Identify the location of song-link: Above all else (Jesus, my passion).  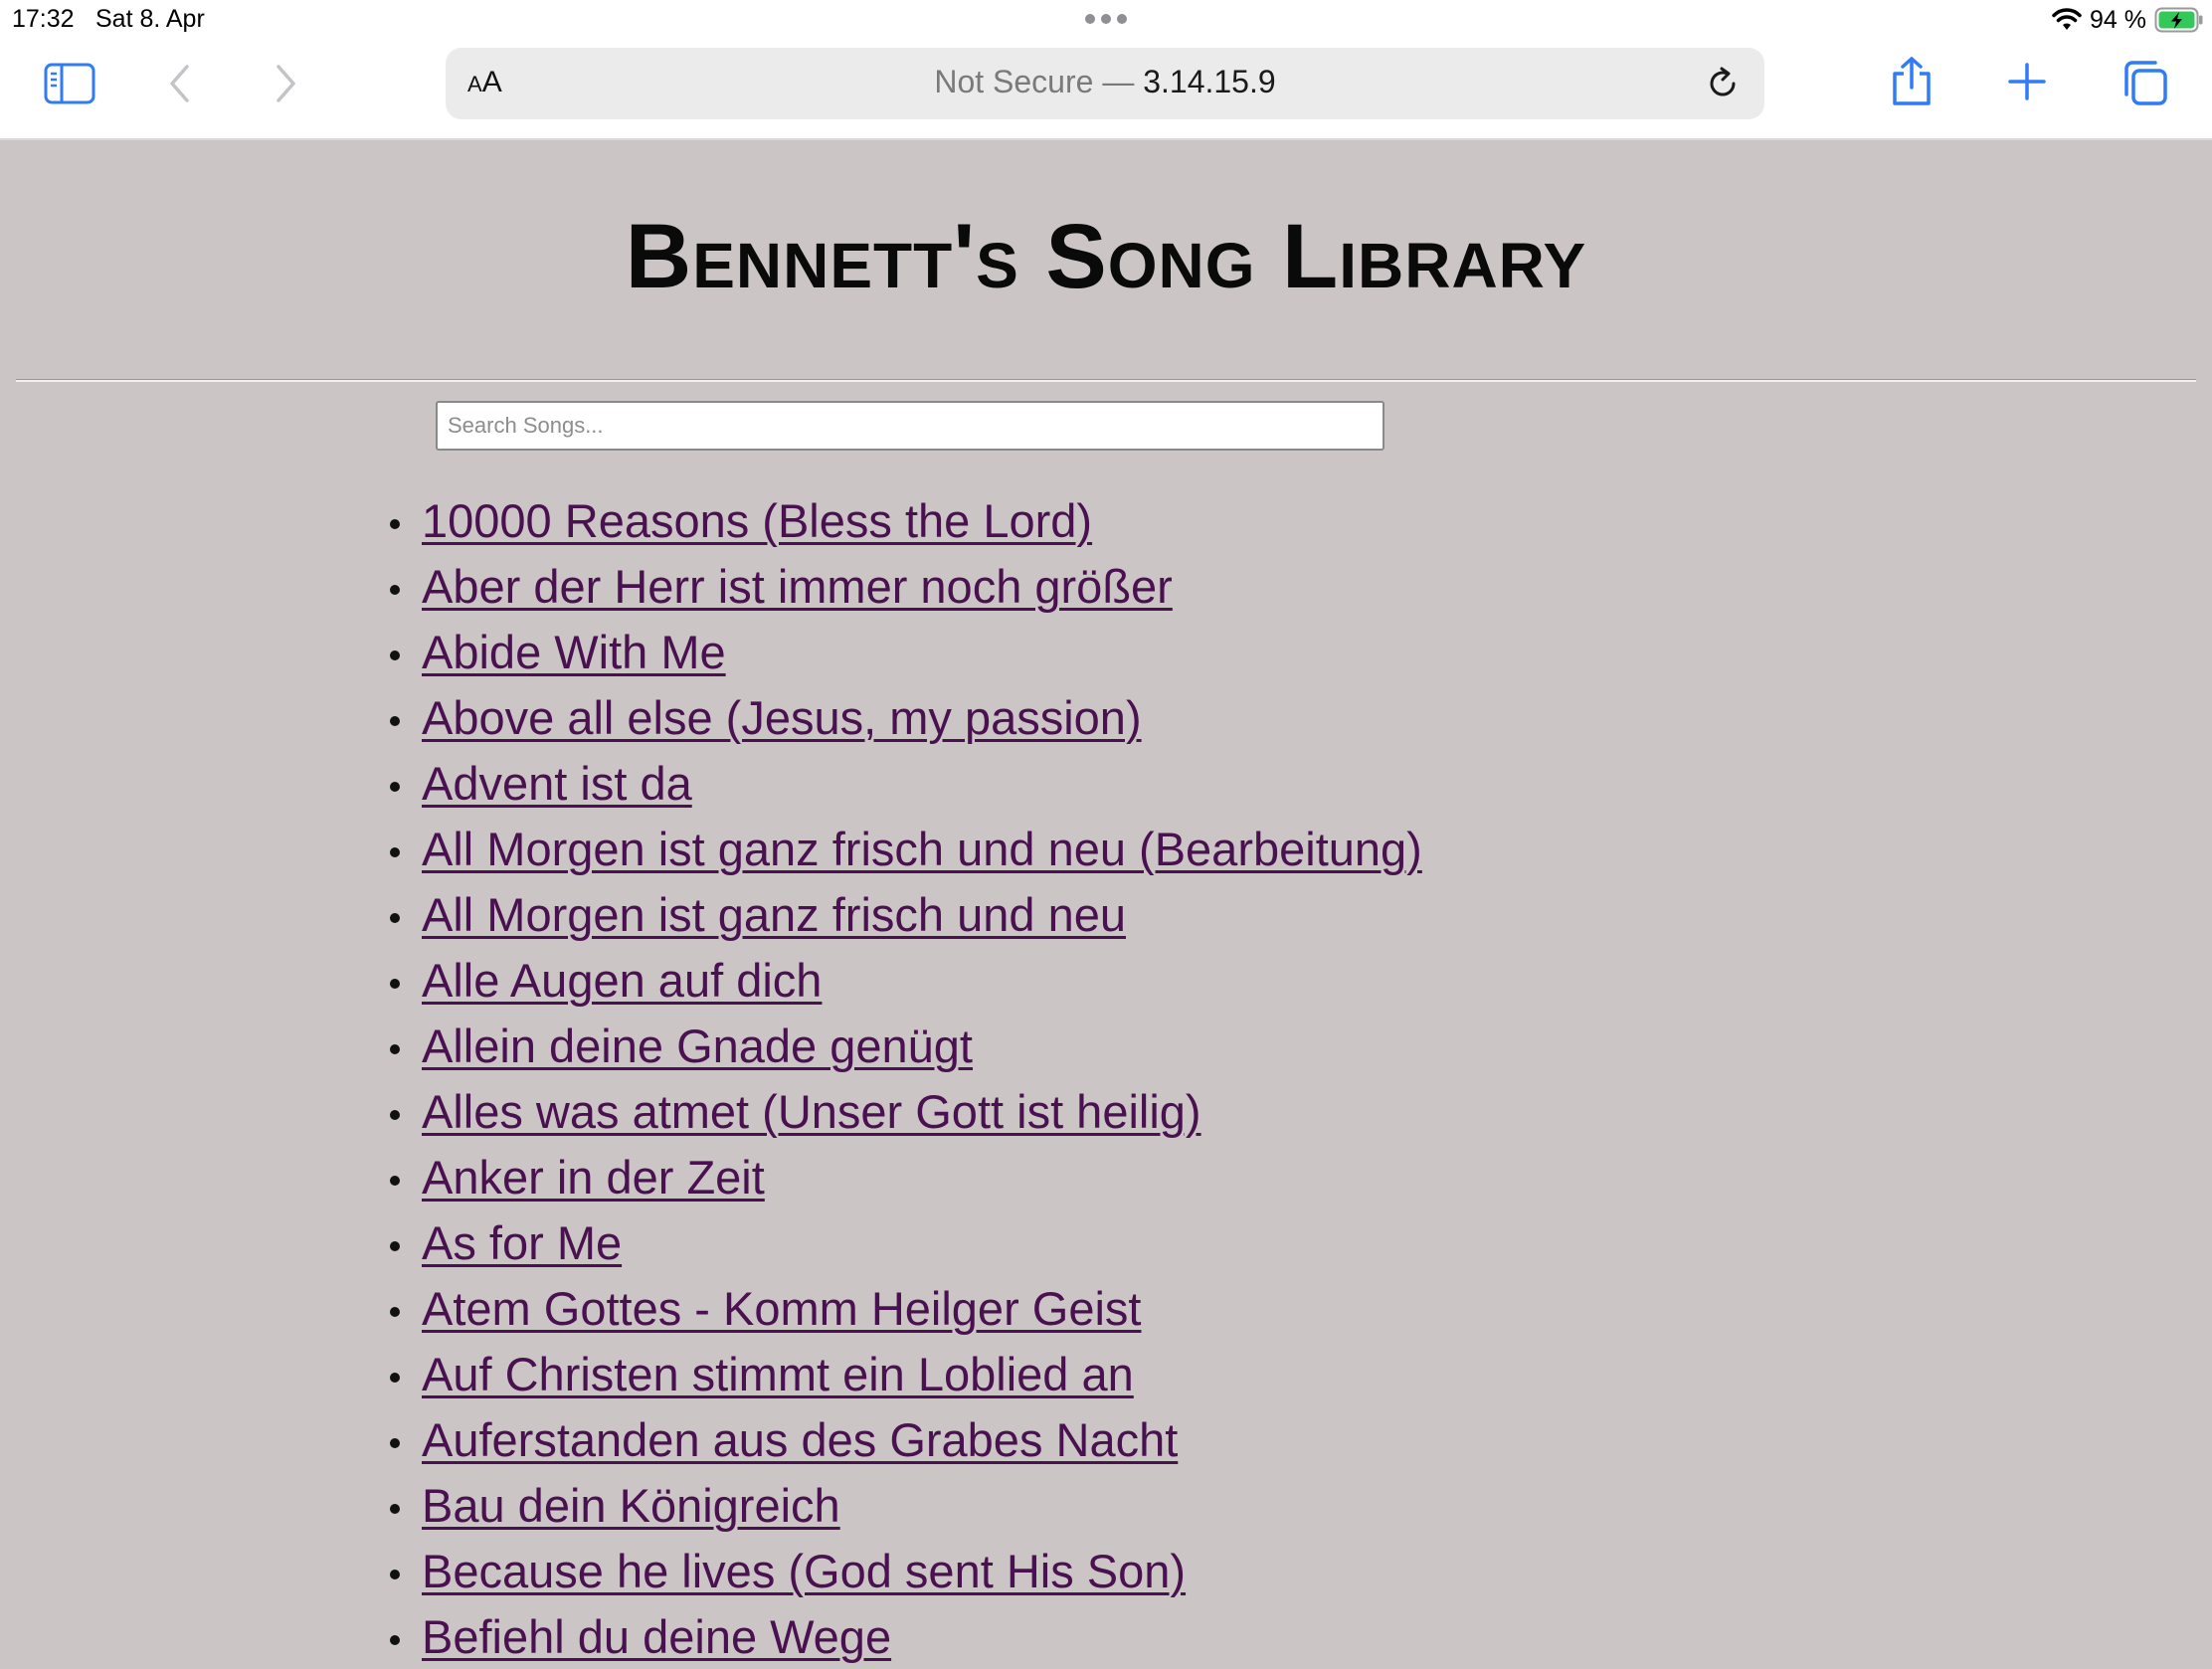
(782, 717).